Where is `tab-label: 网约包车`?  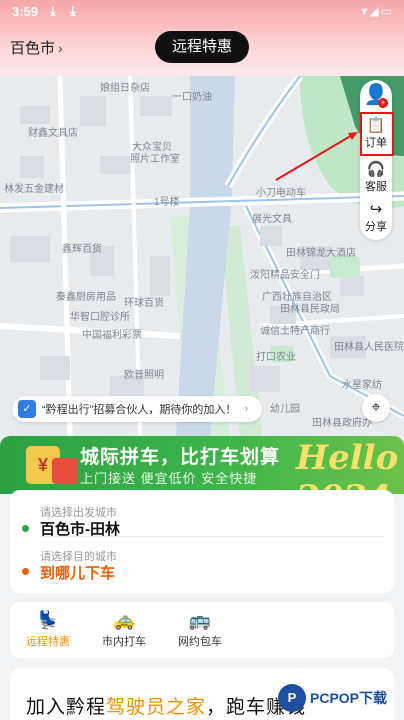 tab-label: 网约包车 is located at coordinates (200, 642).